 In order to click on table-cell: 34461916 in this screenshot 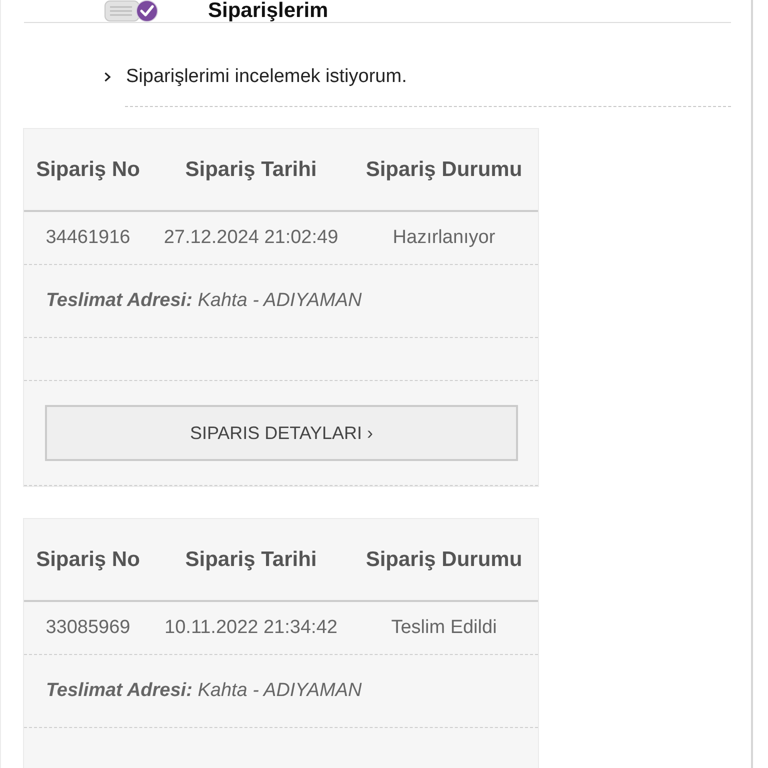, I will do `click(88, 238)`.